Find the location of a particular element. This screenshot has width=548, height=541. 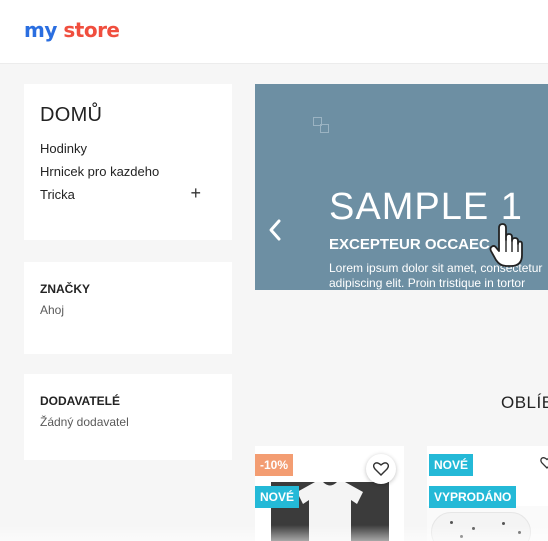

discount-badge: -10% is located at coordinates (274, 465).